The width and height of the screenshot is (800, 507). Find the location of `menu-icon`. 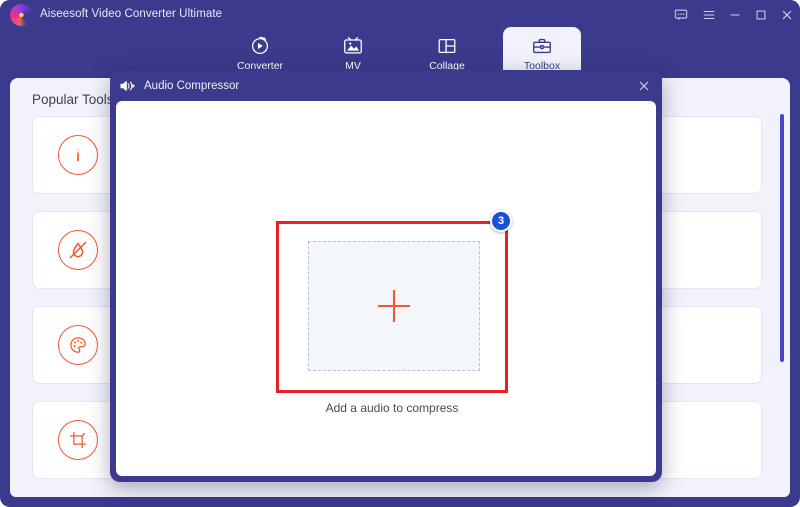

menu-icon is located at coordinates (709, 15).